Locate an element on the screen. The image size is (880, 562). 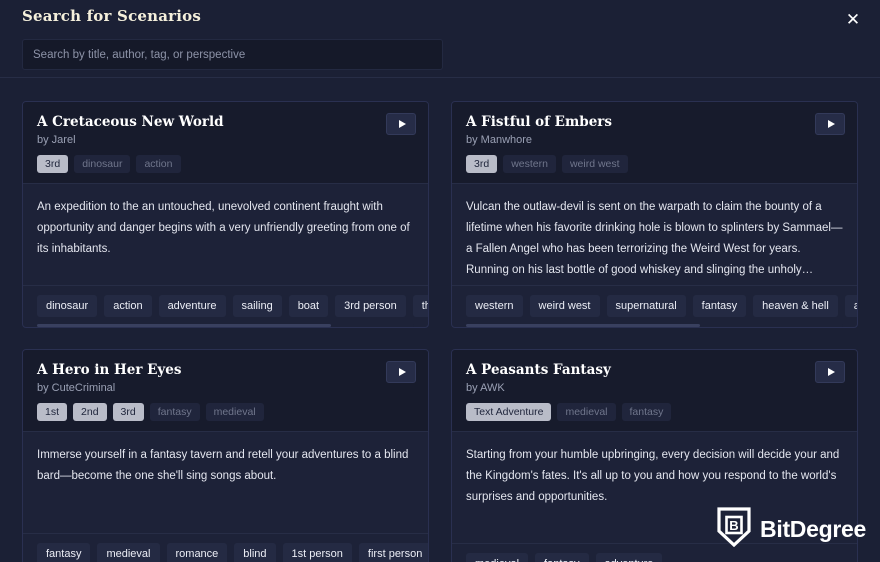
tag-chip: action is located at coordinates (128, 305).